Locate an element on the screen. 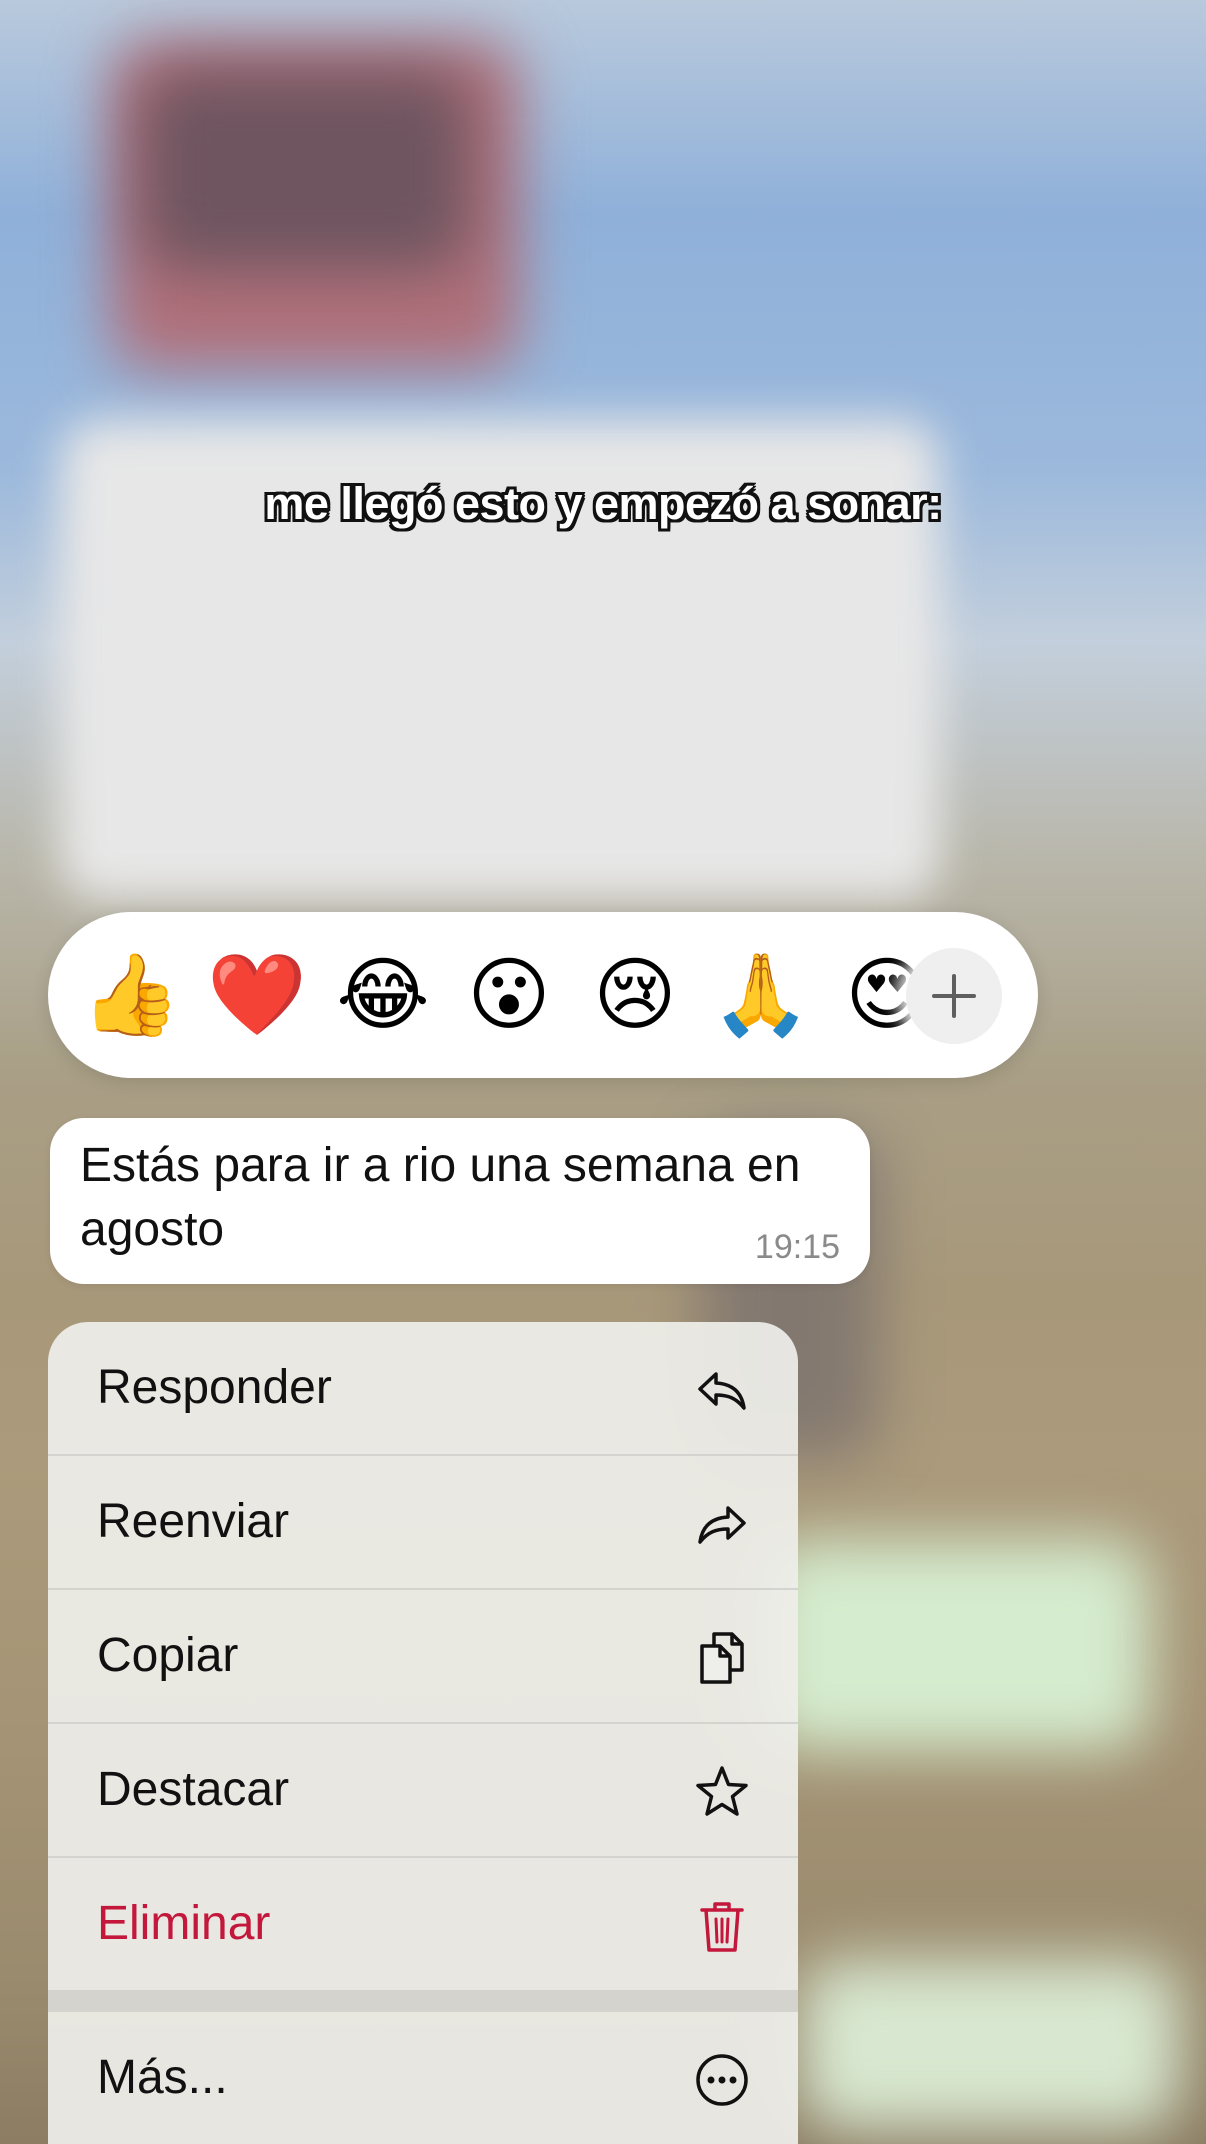  copy-icon is located at coordinates (722, 1658).